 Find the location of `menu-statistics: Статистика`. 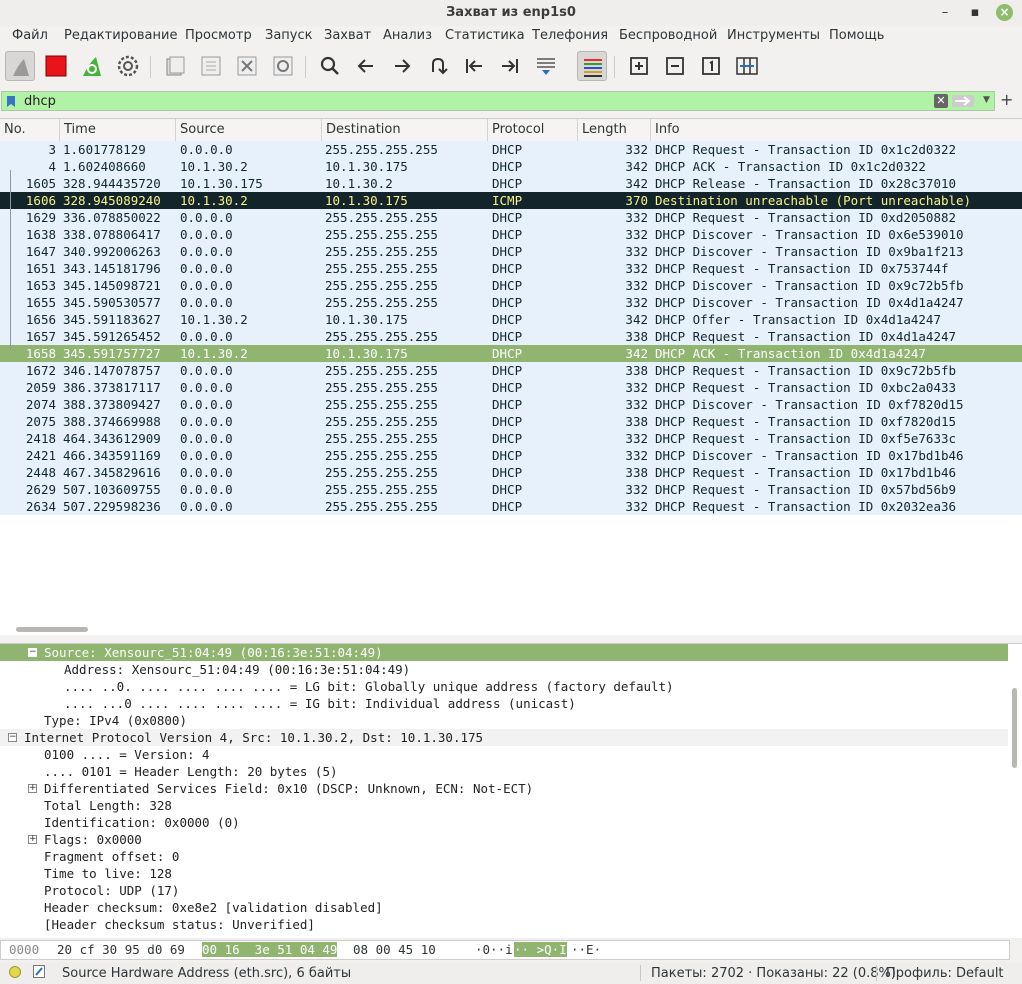

menu-statistics: Статистика is located at coordinates (485, 35).